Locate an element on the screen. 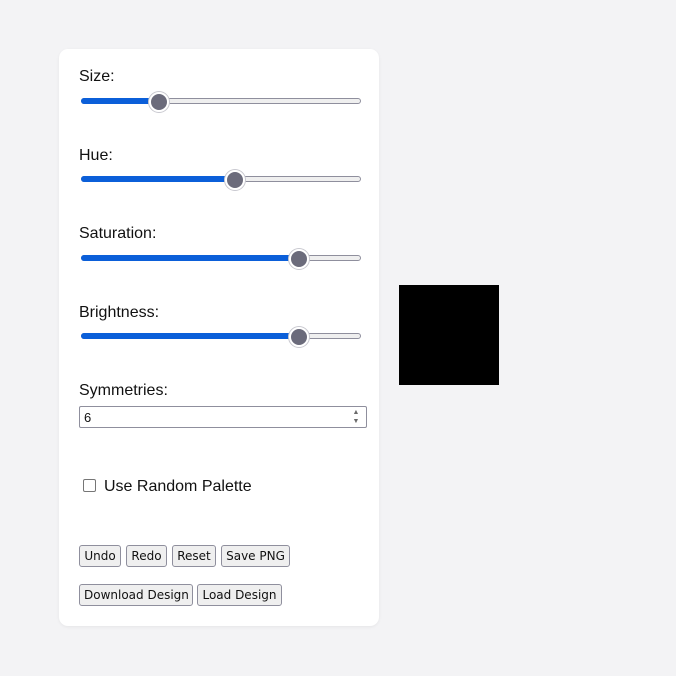  spin-buttons: ▲ ▼ is located at coordinates (356, 417).